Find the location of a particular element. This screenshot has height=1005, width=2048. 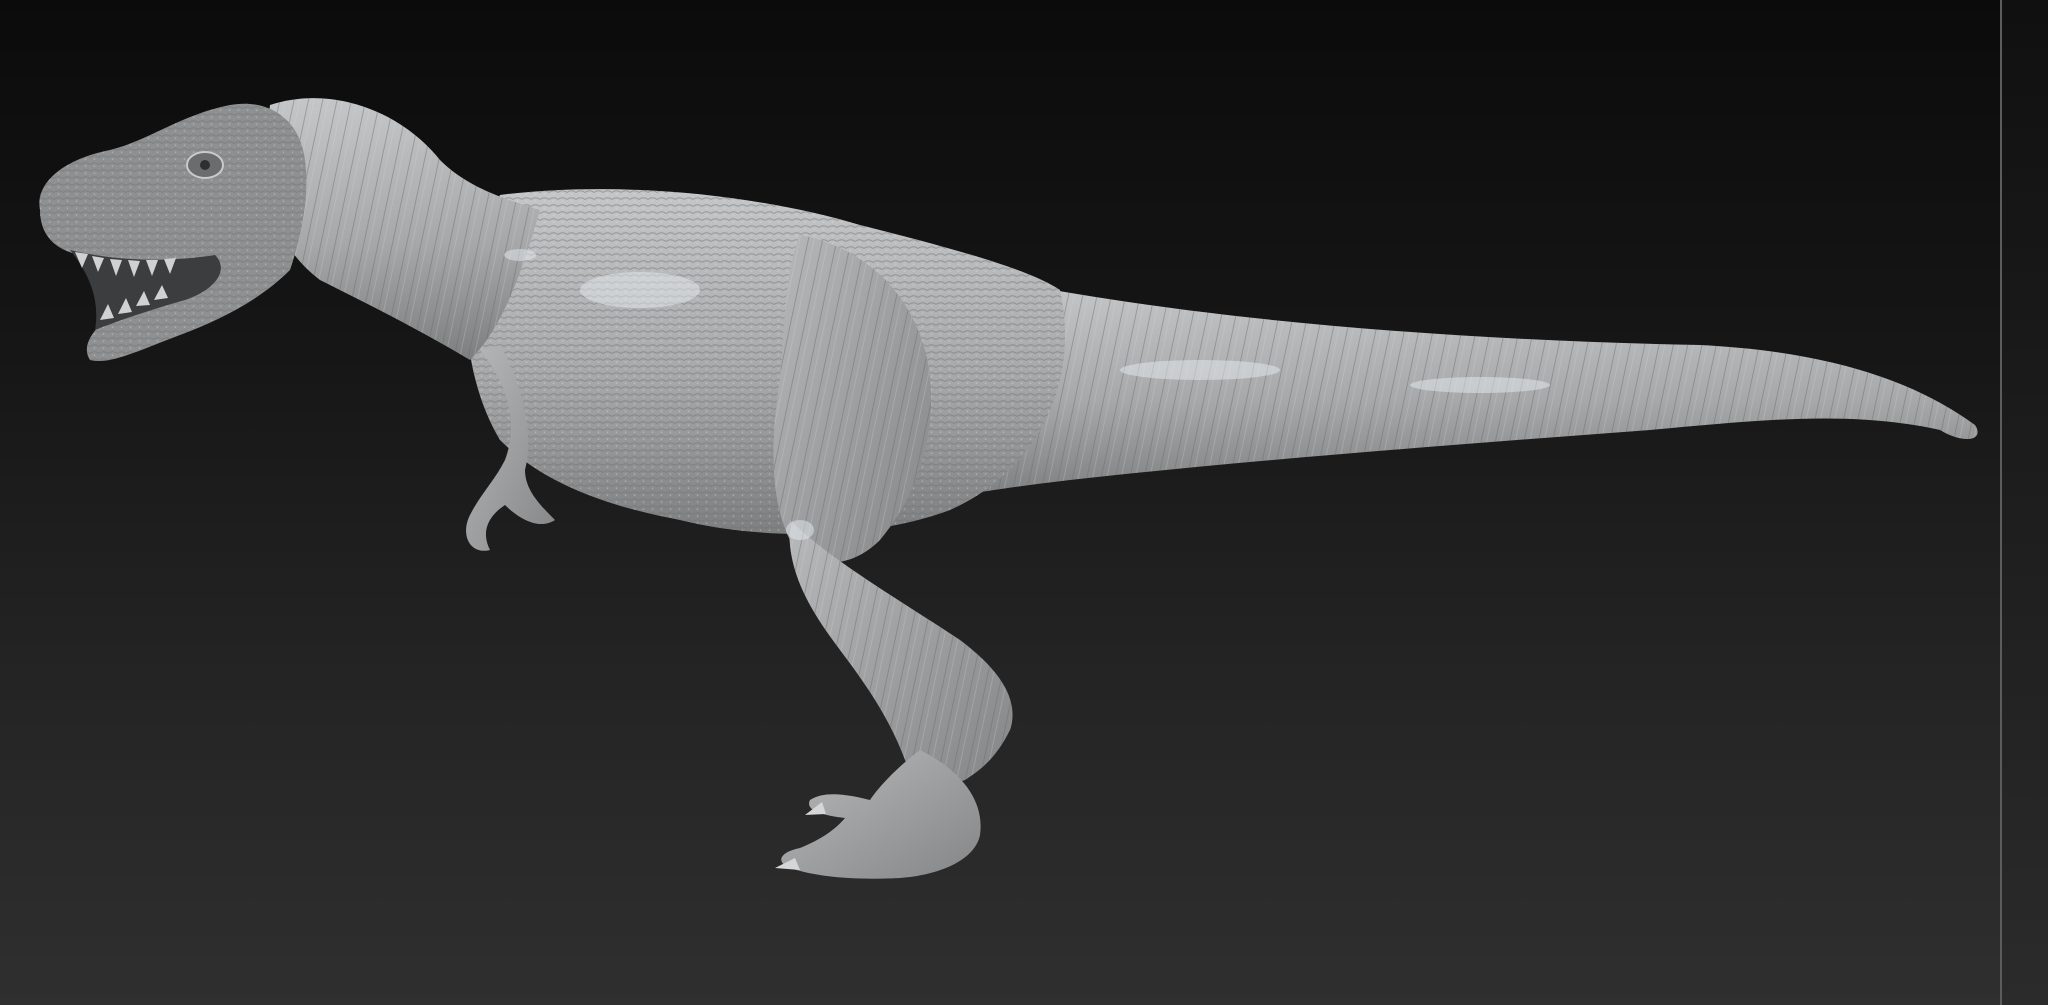

trex-pupil is located at coordinates (205, 165).